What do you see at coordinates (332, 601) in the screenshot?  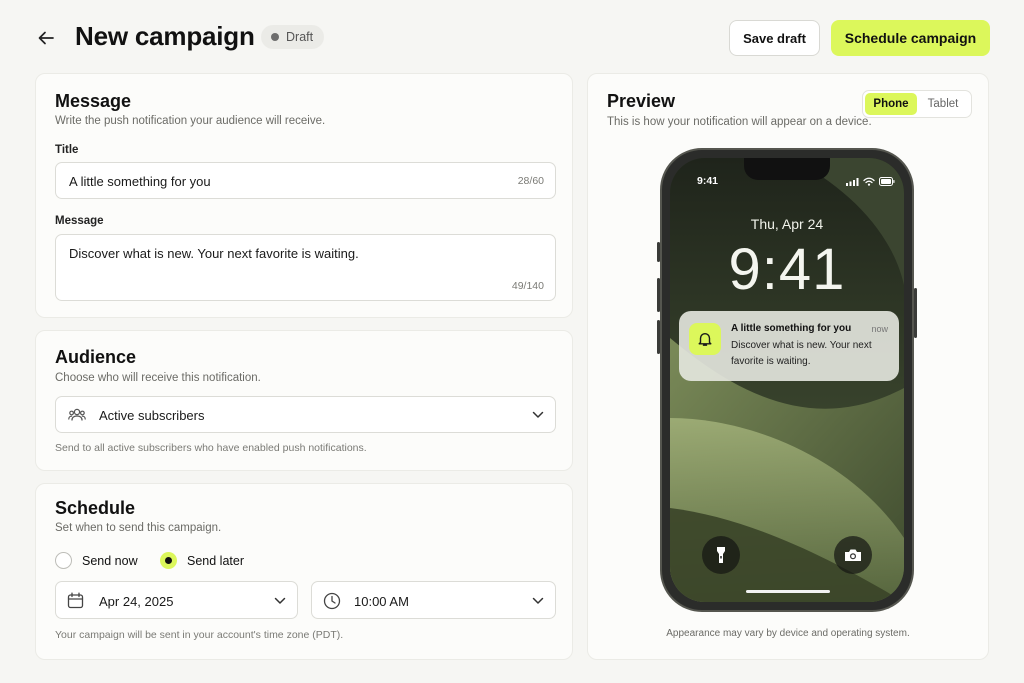 I see `clock-icon` at bounding box center [332, 601].